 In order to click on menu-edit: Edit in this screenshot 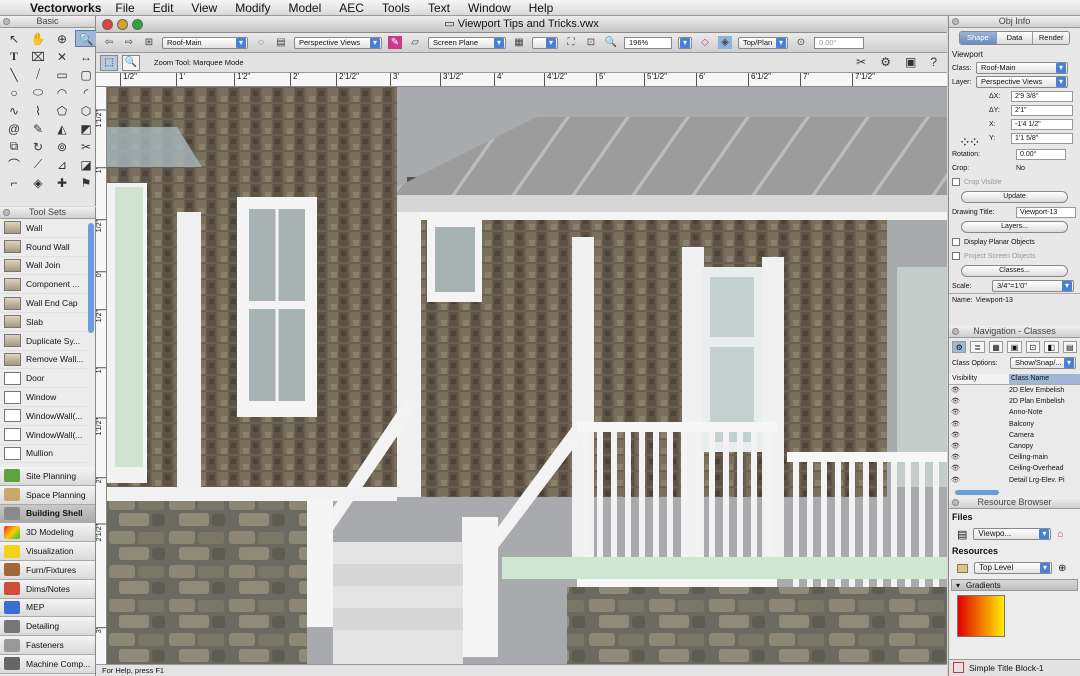, I will do `click(163, 8)`.